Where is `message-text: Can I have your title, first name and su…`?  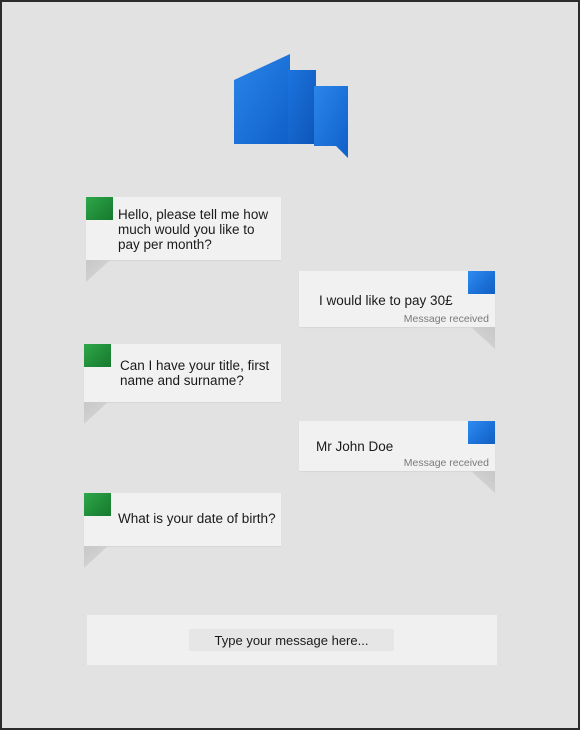
message-text: Can I have your title, first name and su… is located at coordinates (195, 373).